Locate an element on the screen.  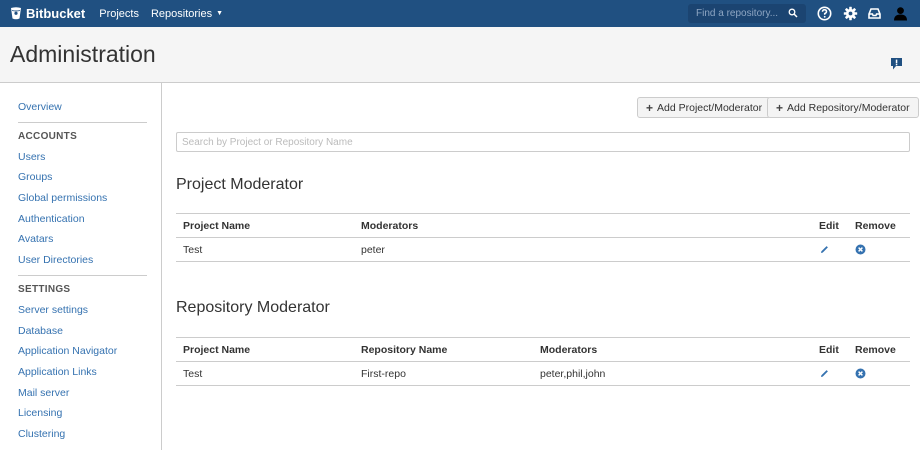
sidebar-item-licensing: Licensing is located at coordinates (82, 413).